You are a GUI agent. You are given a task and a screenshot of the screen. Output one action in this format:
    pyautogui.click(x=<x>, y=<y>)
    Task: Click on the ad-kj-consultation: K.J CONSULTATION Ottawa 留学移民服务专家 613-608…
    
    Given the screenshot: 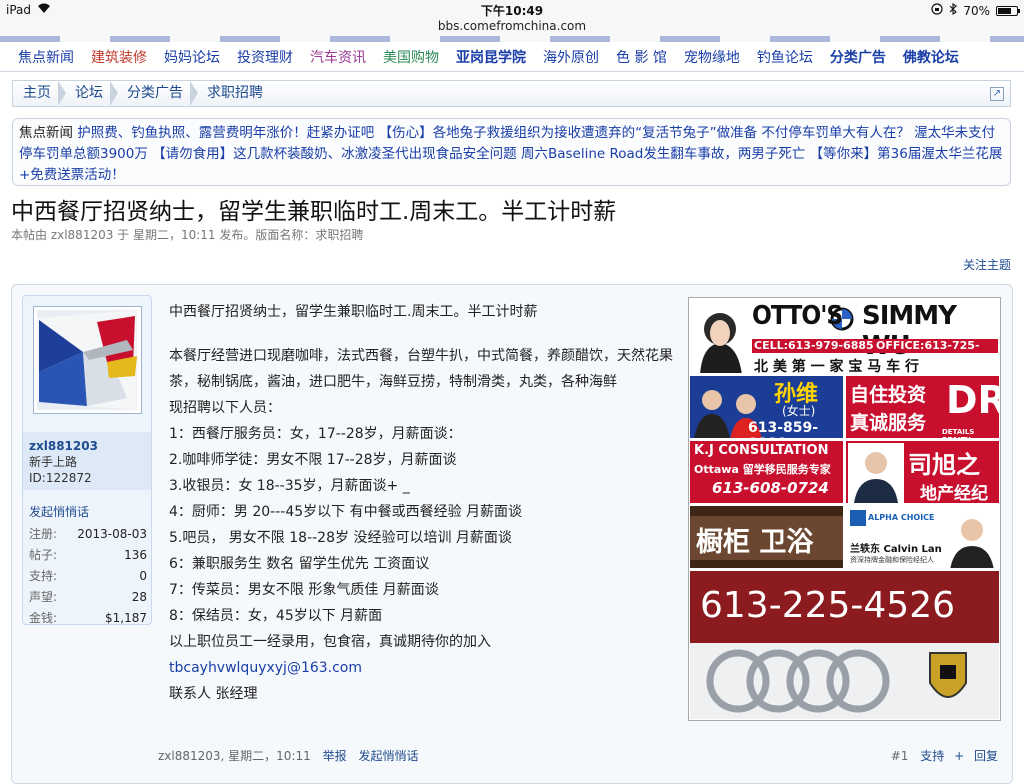 What is the action you would take?
    pyautogui.click(x=766, y=472)
    